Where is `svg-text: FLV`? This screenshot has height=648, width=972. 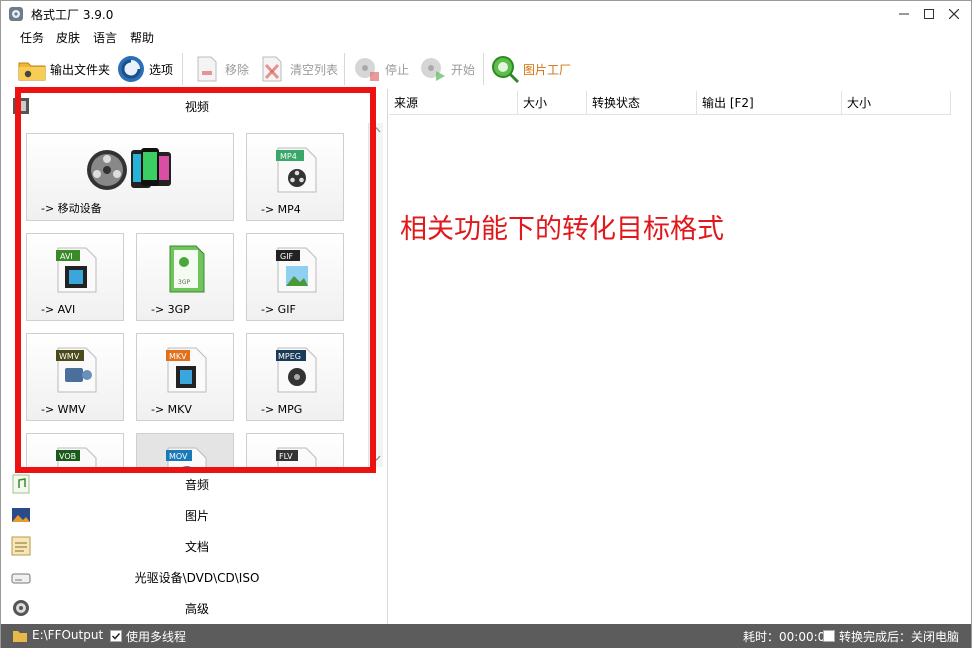 svg-text: FLV is located at coordinates (286, 456).